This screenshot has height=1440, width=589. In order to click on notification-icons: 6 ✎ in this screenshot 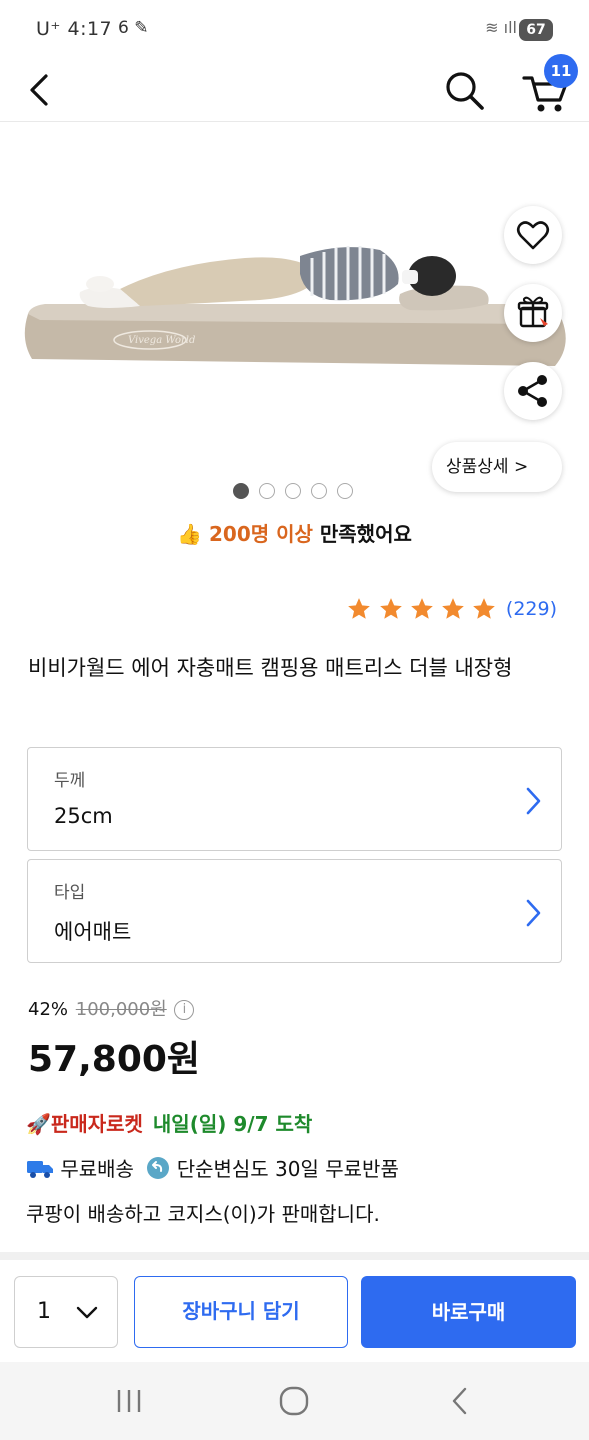, I will do `click(133, 28)`.